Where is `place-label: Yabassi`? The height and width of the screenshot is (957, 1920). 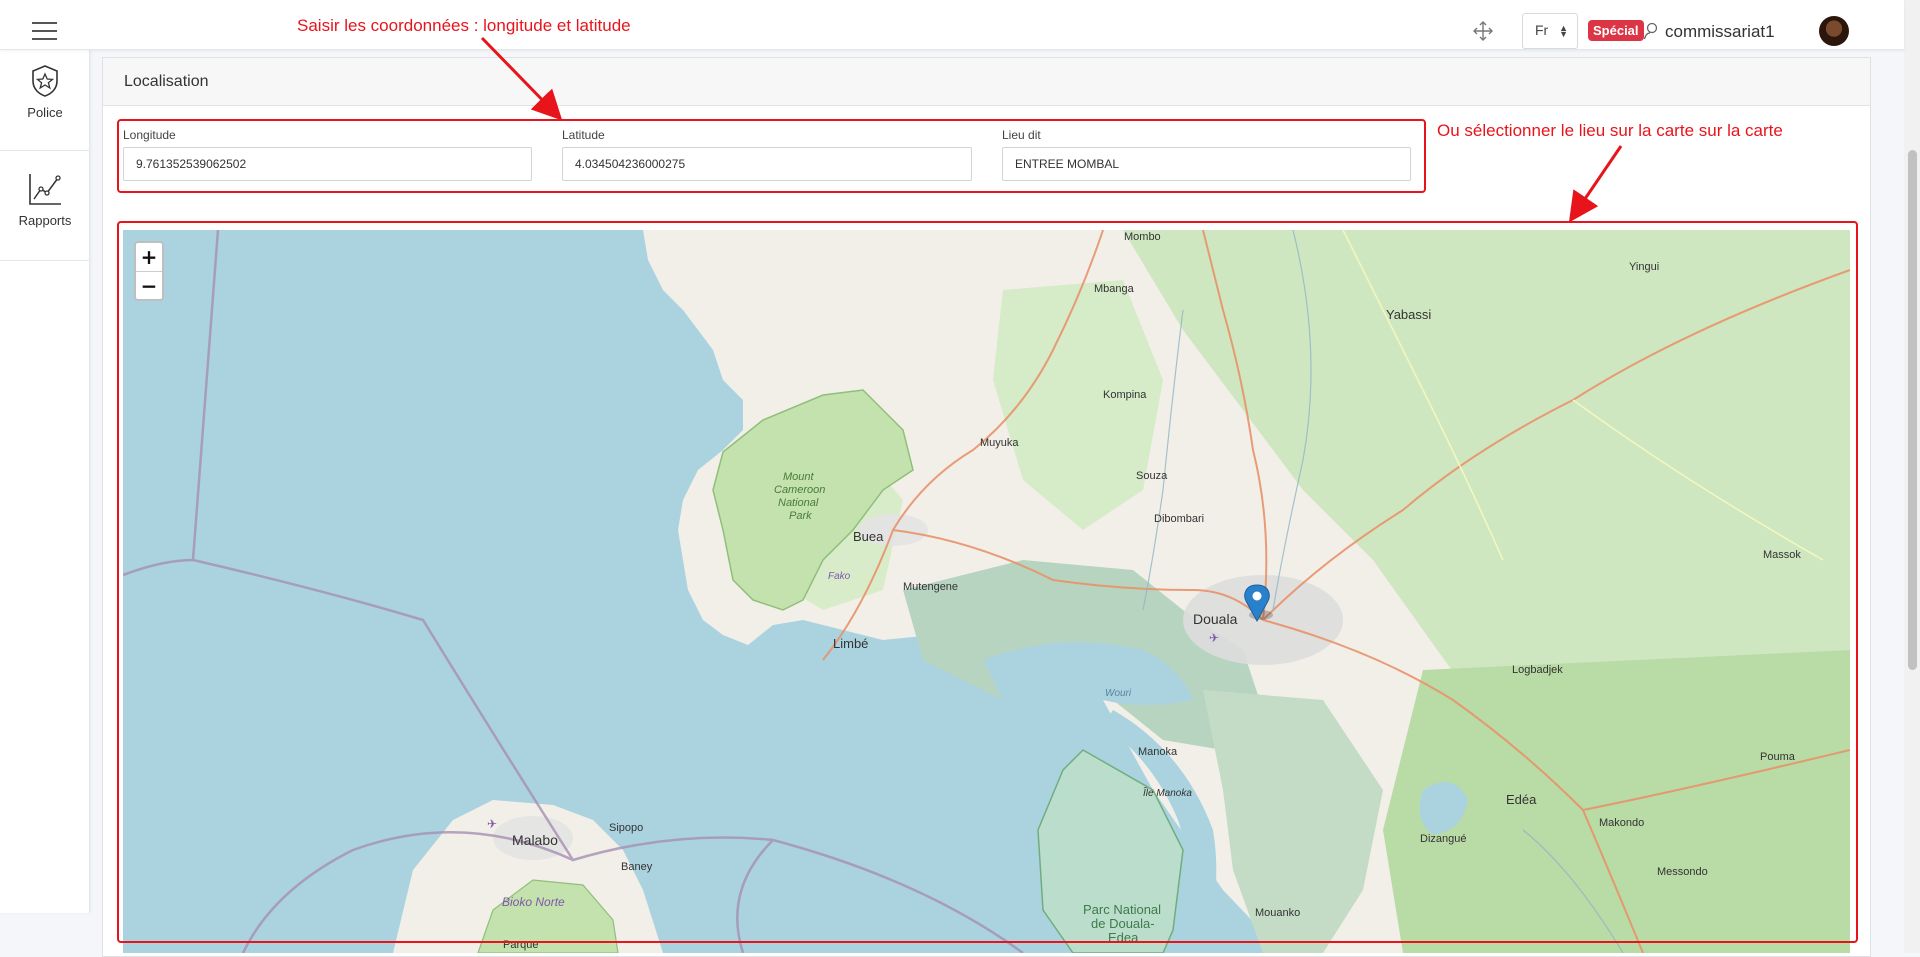 place-label: Yabassi is located at coordinates (1408, 314).